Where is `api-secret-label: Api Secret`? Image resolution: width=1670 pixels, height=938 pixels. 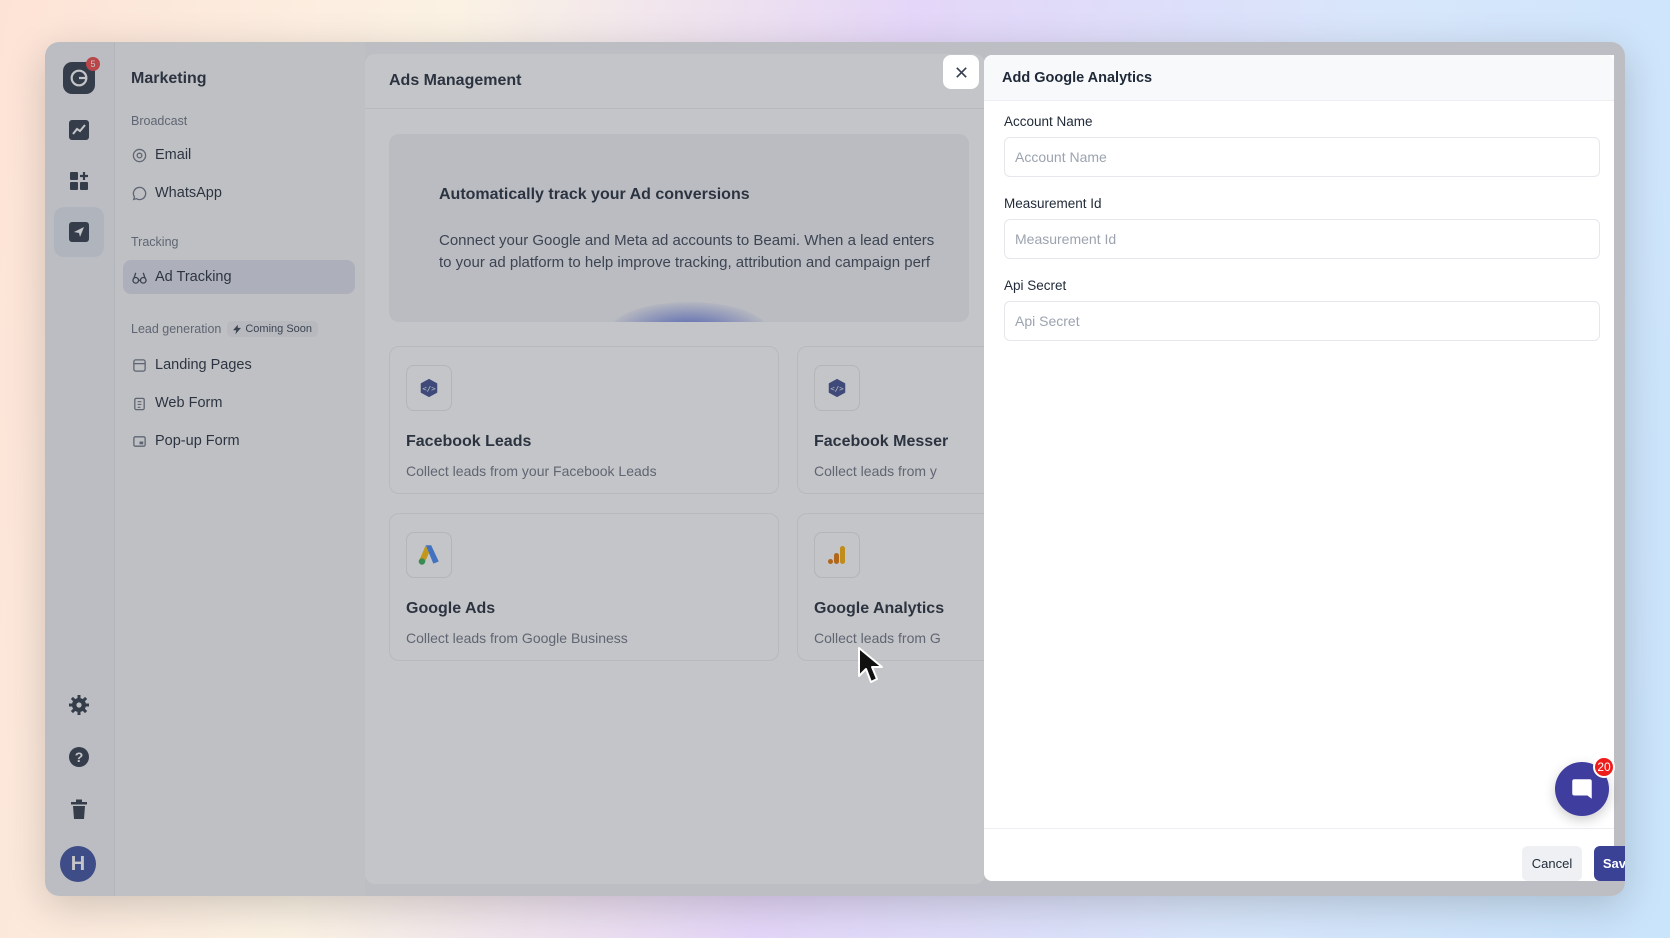 api-secret-label: Api Secret is located at coordinates (1035, 285).